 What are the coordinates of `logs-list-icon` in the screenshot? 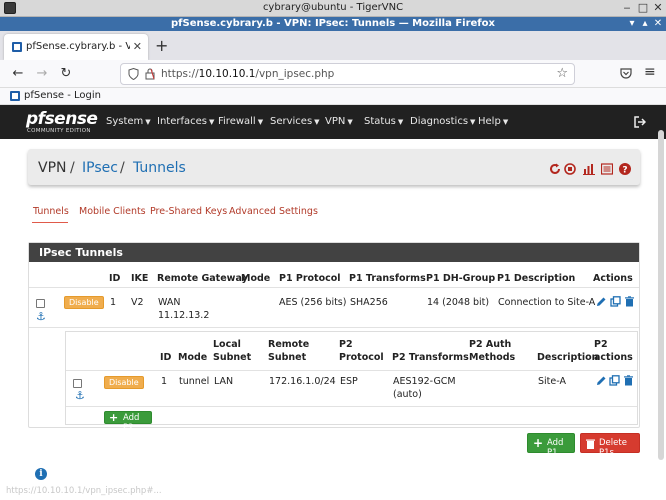 It's located at (607, 169).